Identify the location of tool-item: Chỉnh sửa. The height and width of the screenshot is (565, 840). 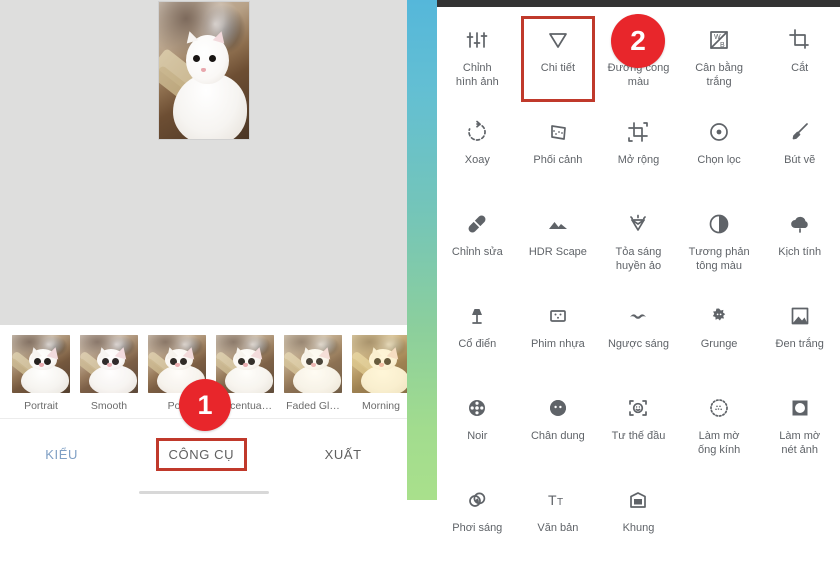
(477, 243).